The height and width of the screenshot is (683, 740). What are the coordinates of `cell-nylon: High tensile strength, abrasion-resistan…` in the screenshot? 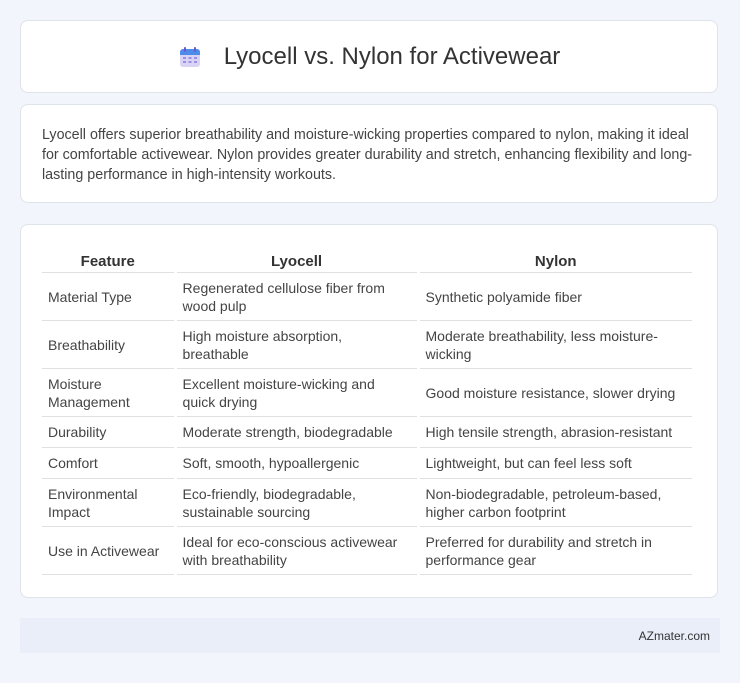 It's located at (555, 432).